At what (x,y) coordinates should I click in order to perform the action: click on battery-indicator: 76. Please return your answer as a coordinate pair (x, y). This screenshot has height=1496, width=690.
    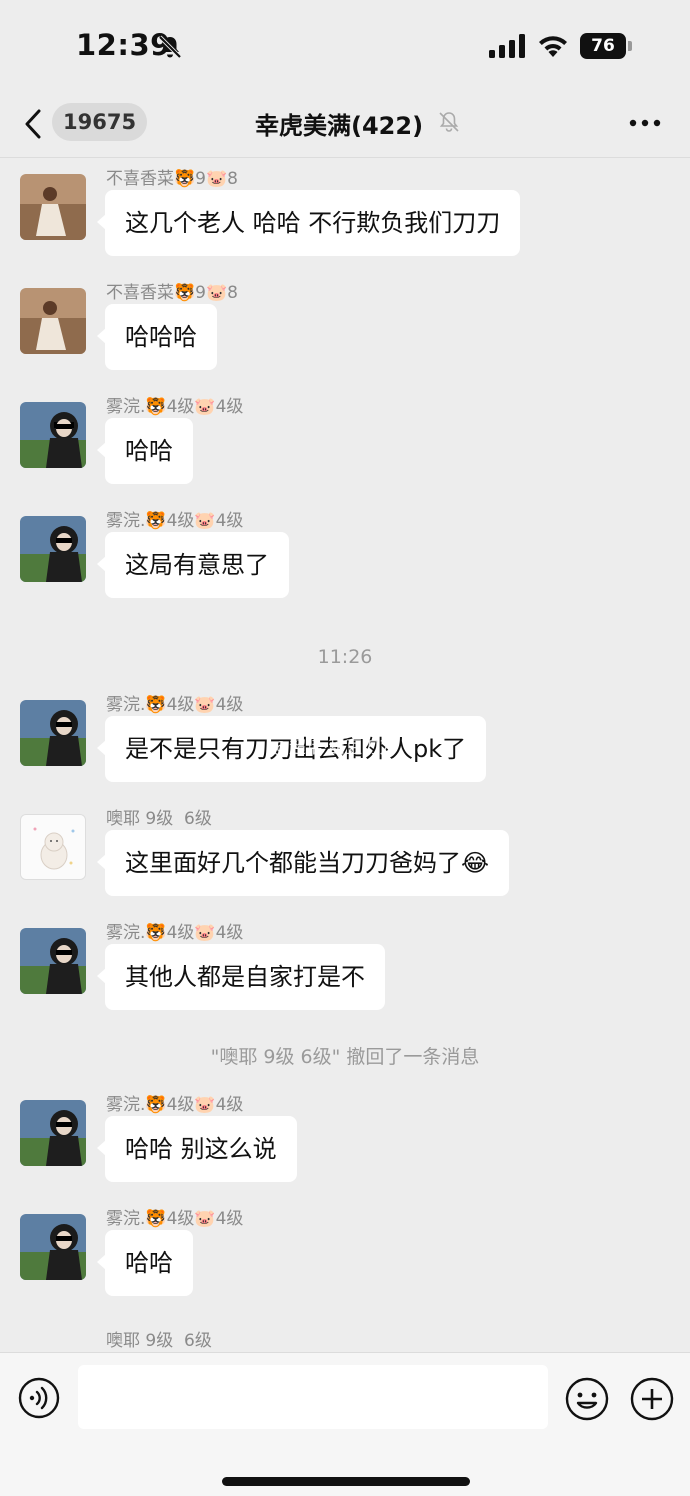
    Looking at the image, I should click on (603, 46).